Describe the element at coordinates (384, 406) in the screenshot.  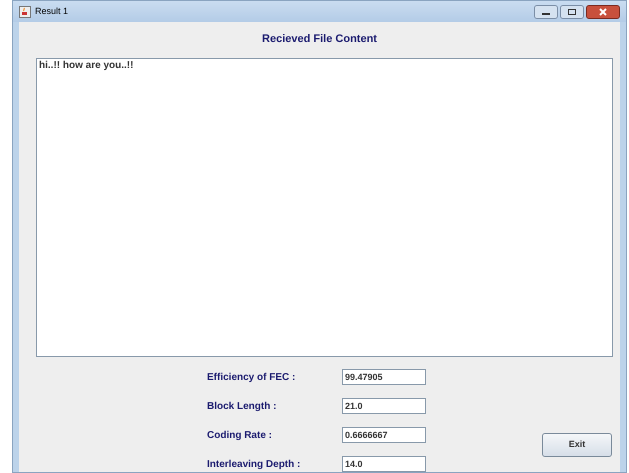
I see `input-field: 21.0` at that location.